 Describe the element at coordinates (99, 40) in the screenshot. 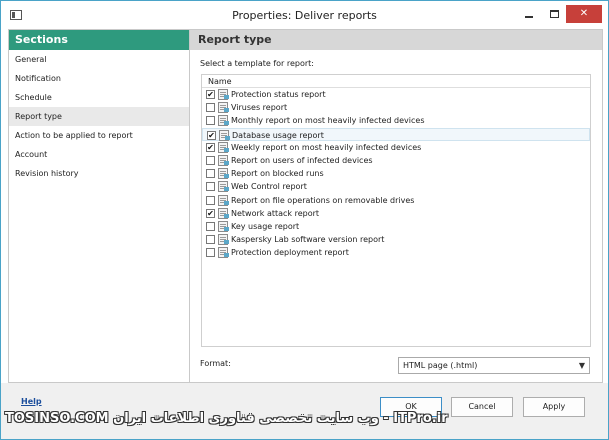

I see `sections-header: Sections` at that location.